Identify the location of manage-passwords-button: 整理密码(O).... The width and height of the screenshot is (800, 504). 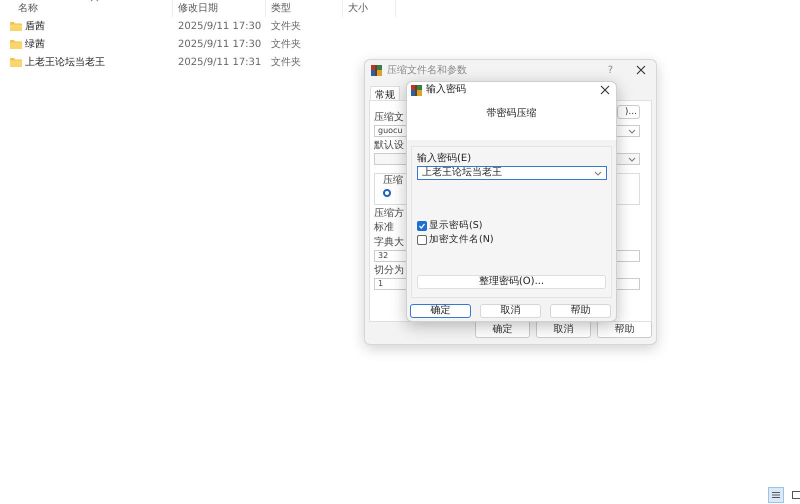
(511, 282).